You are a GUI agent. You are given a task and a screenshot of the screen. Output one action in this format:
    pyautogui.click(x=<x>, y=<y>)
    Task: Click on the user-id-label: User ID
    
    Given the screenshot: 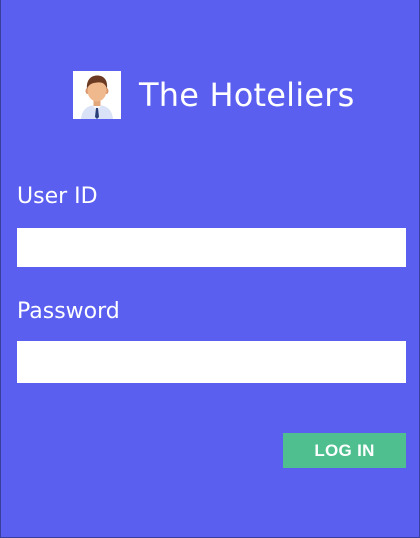 What is the action you would take?
    pyautogui.click(x=57, y=196)
    